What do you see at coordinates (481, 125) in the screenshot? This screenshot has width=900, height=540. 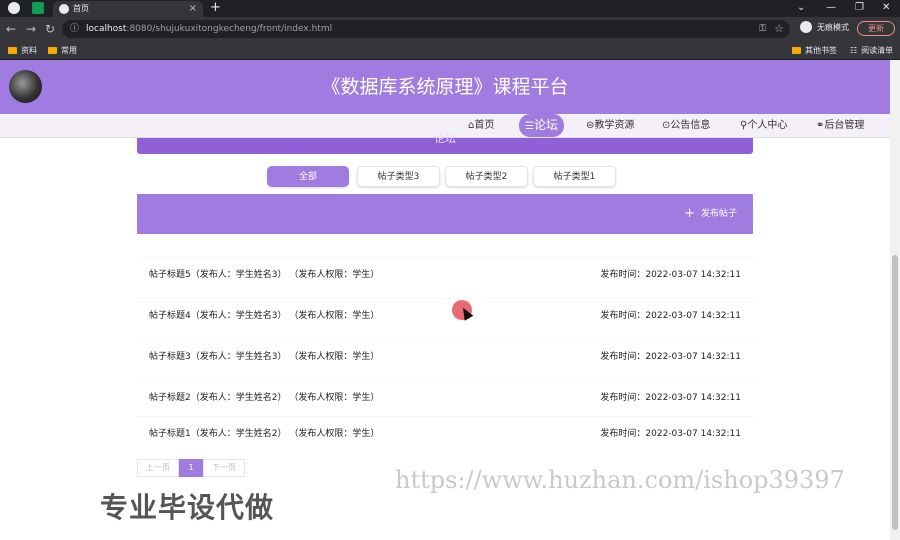 I see `nav-home: ⌂首页` at bounding box center [481, 125].